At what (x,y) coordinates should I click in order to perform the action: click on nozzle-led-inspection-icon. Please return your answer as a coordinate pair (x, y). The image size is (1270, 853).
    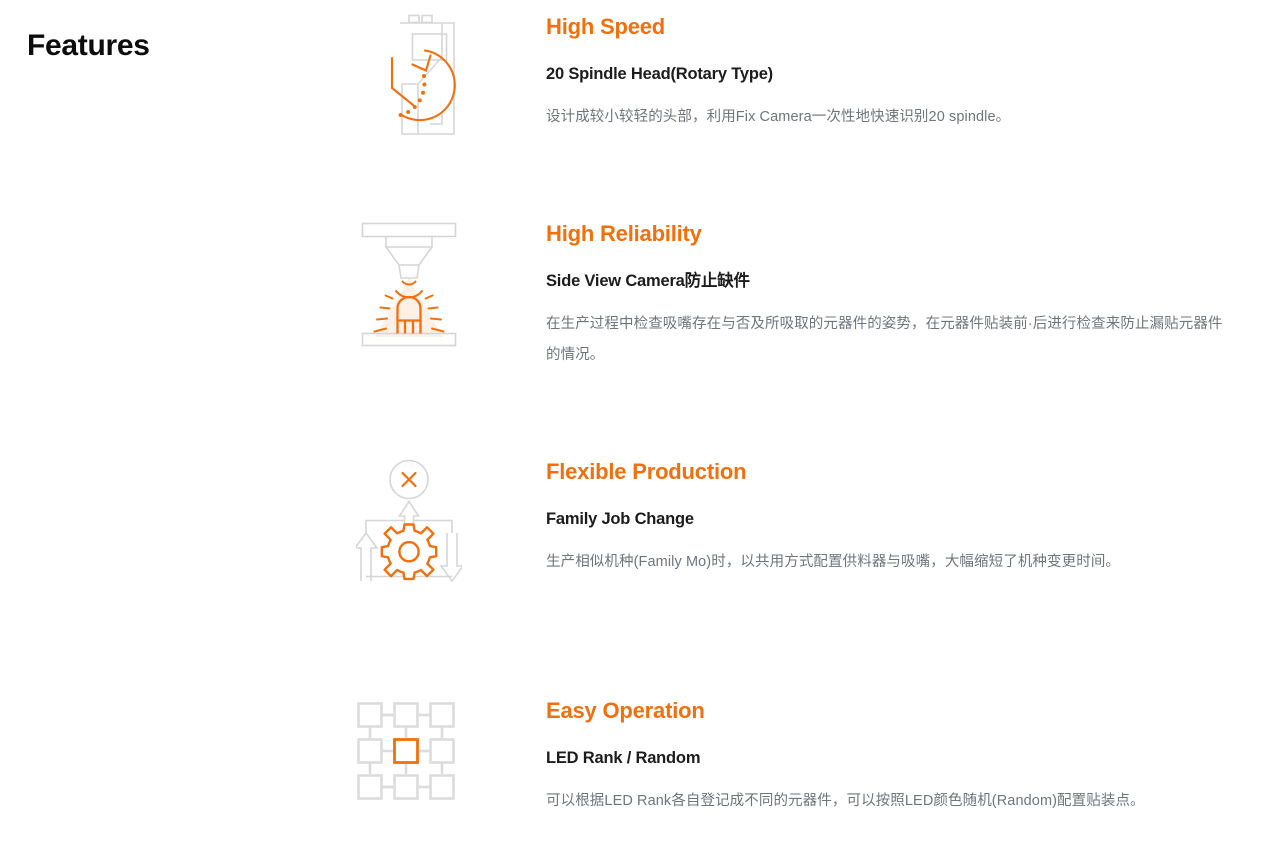
    Looking at the image, I should click on (409, 284).